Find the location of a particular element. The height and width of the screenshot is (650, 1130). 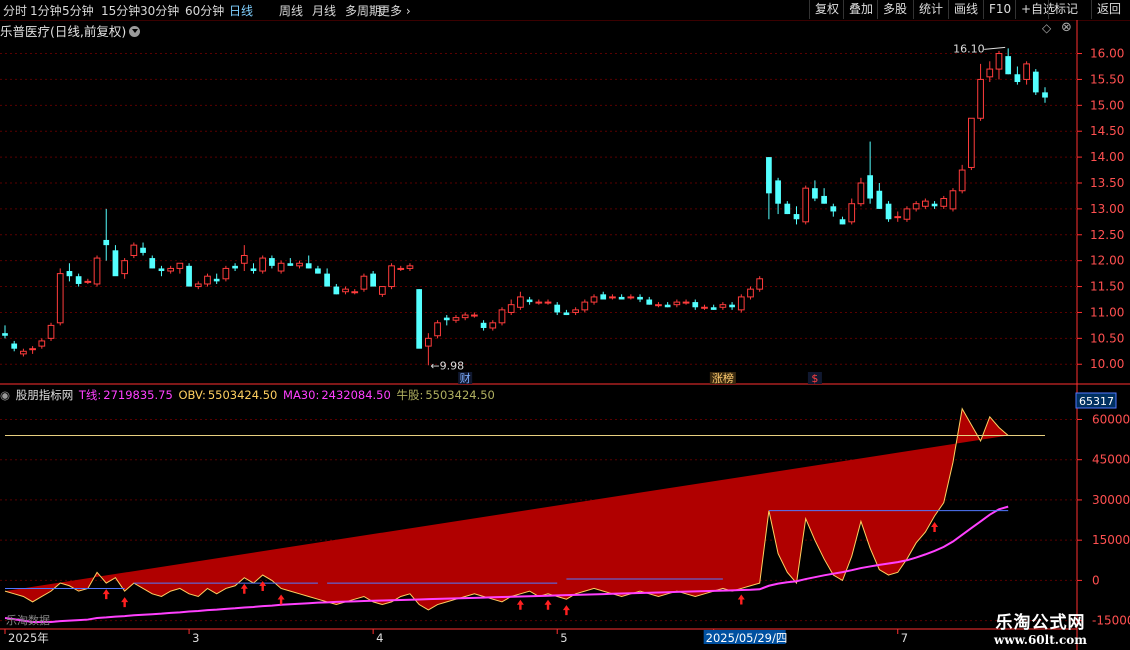

obv-value: 5503424.50 is located at coordinates (242, 395).